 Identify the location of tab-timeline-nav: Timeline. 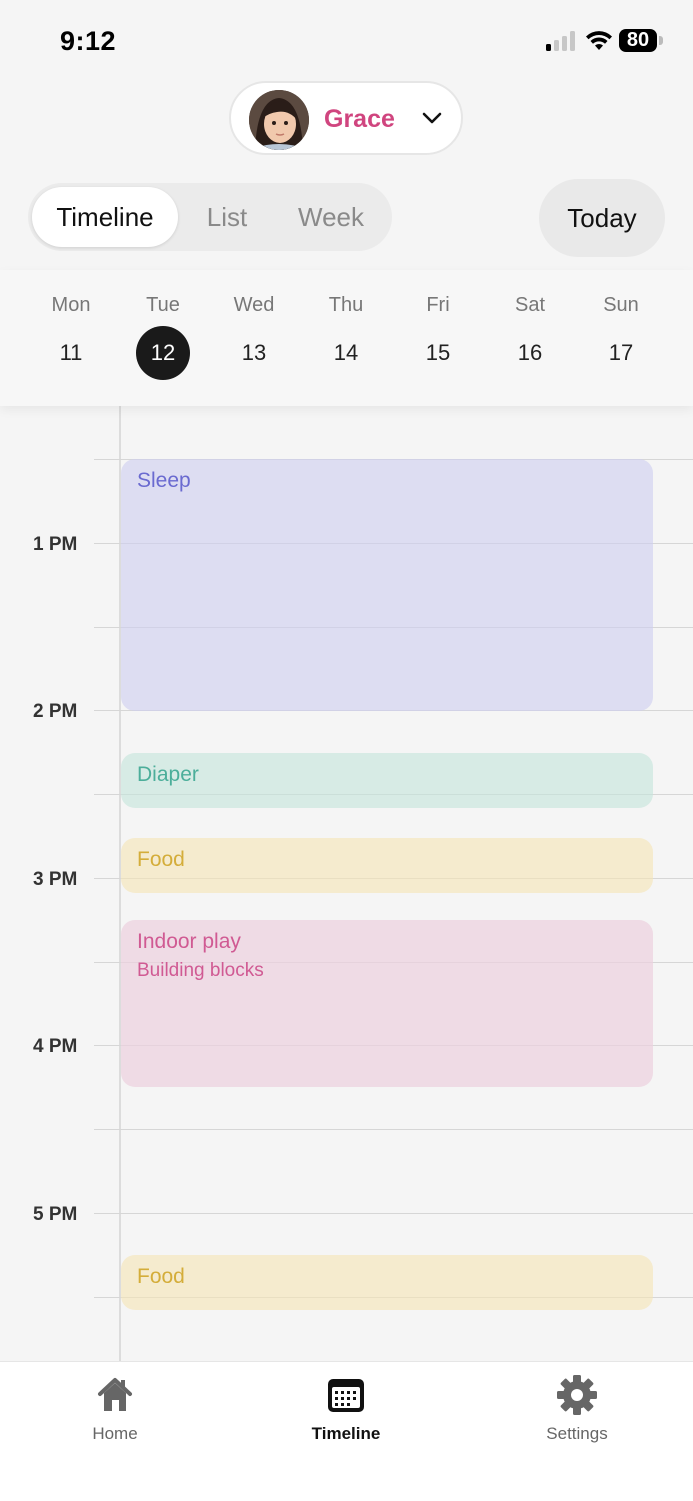
(346, 1409).